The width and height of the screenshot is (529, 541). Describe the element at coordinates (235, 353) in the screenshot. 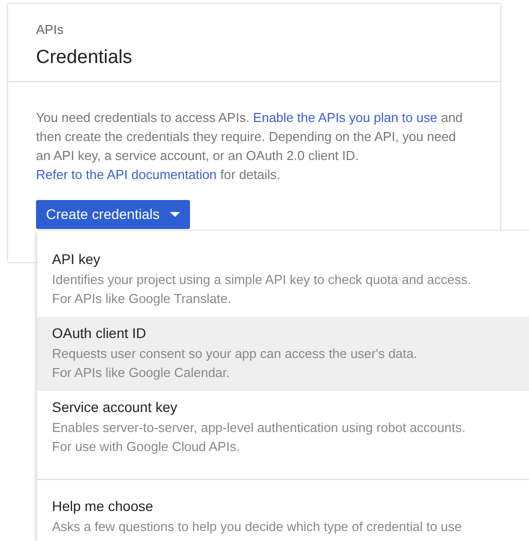

I see `menu-item-description: Requests user consent so your app can access the user's data.` at that location.